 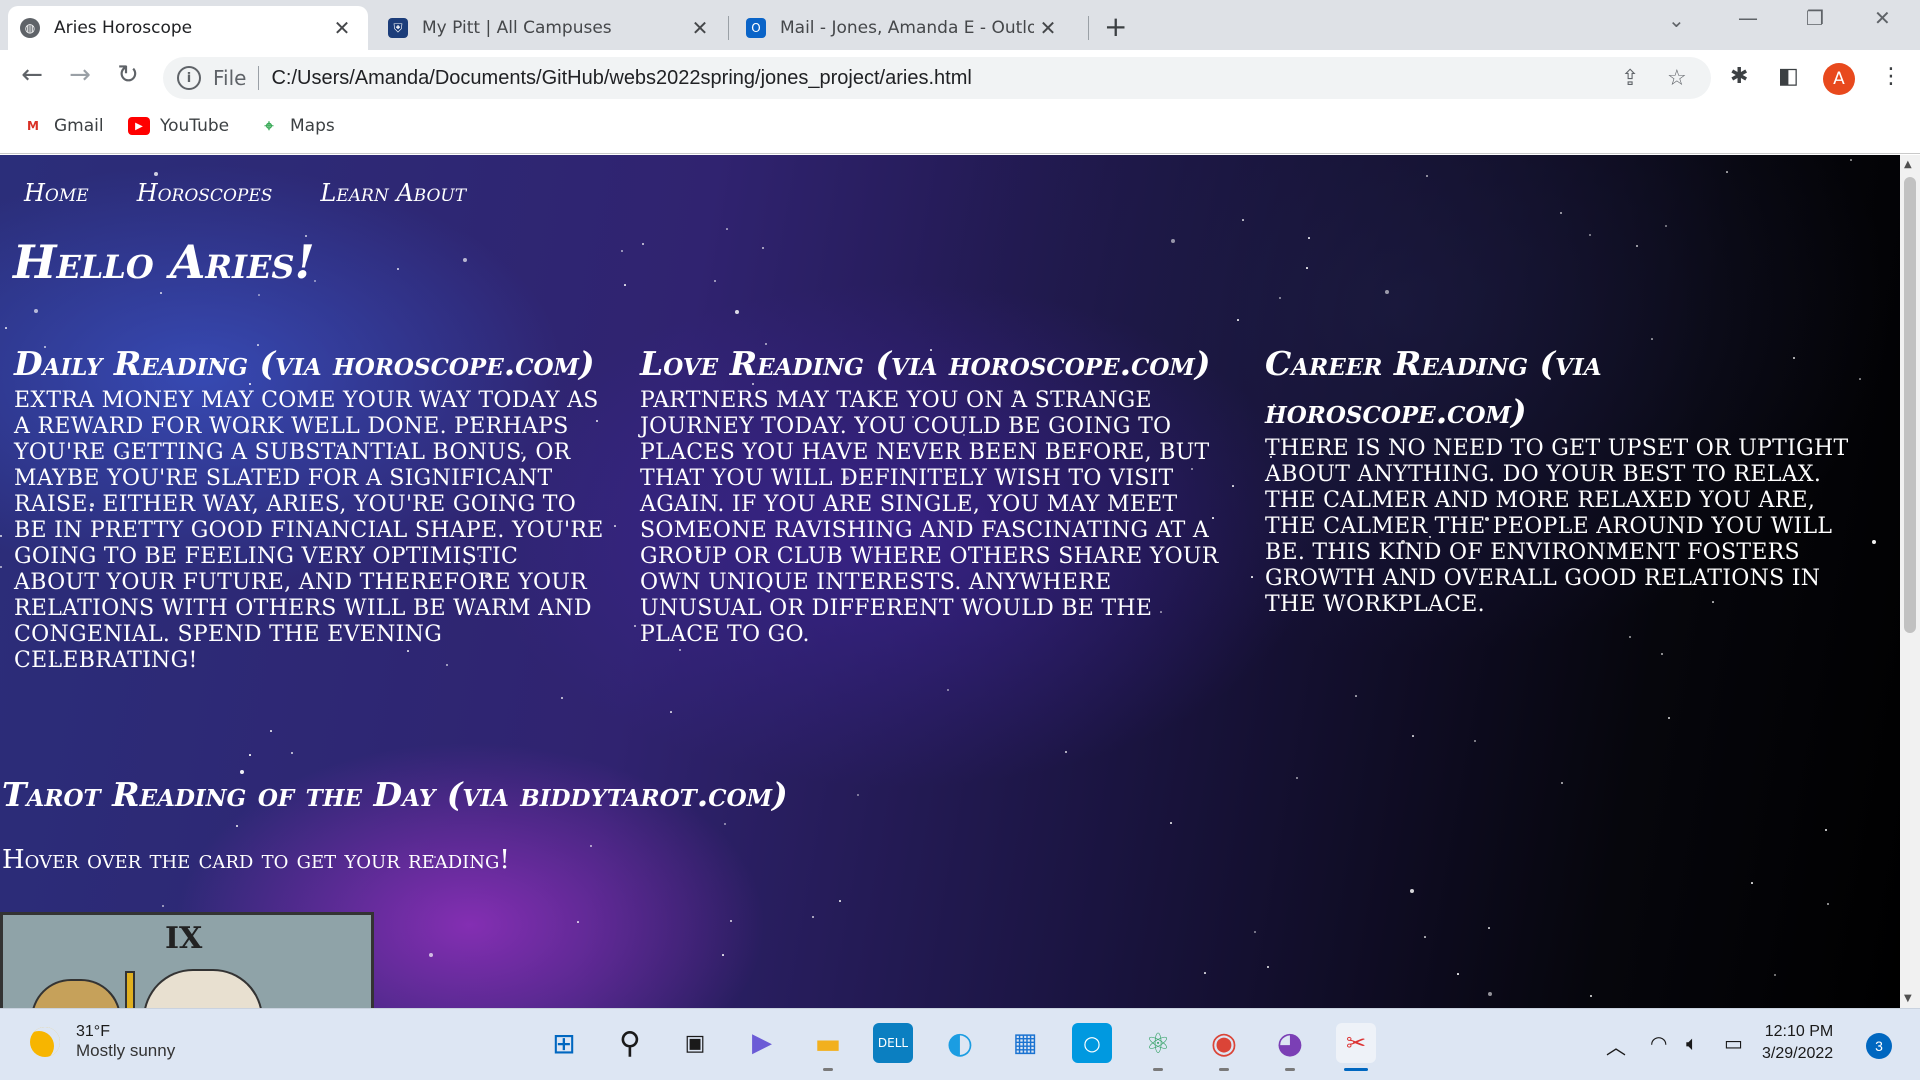 What do you see at coordinates (296, 126) in the screenshot?
I see `bookmark-maps: ⌖ Maps` at bounding box center [296, 126].